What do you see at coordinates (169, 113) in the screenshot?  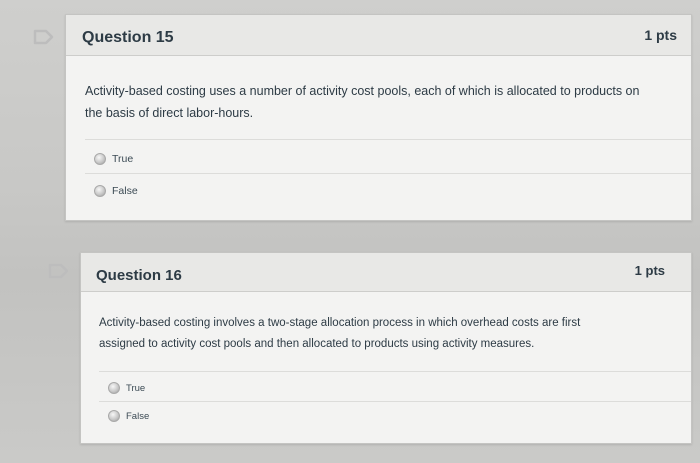 I see `question-text-line-2: the basis of direct labor-hours.` at bounding box center [169, 113].